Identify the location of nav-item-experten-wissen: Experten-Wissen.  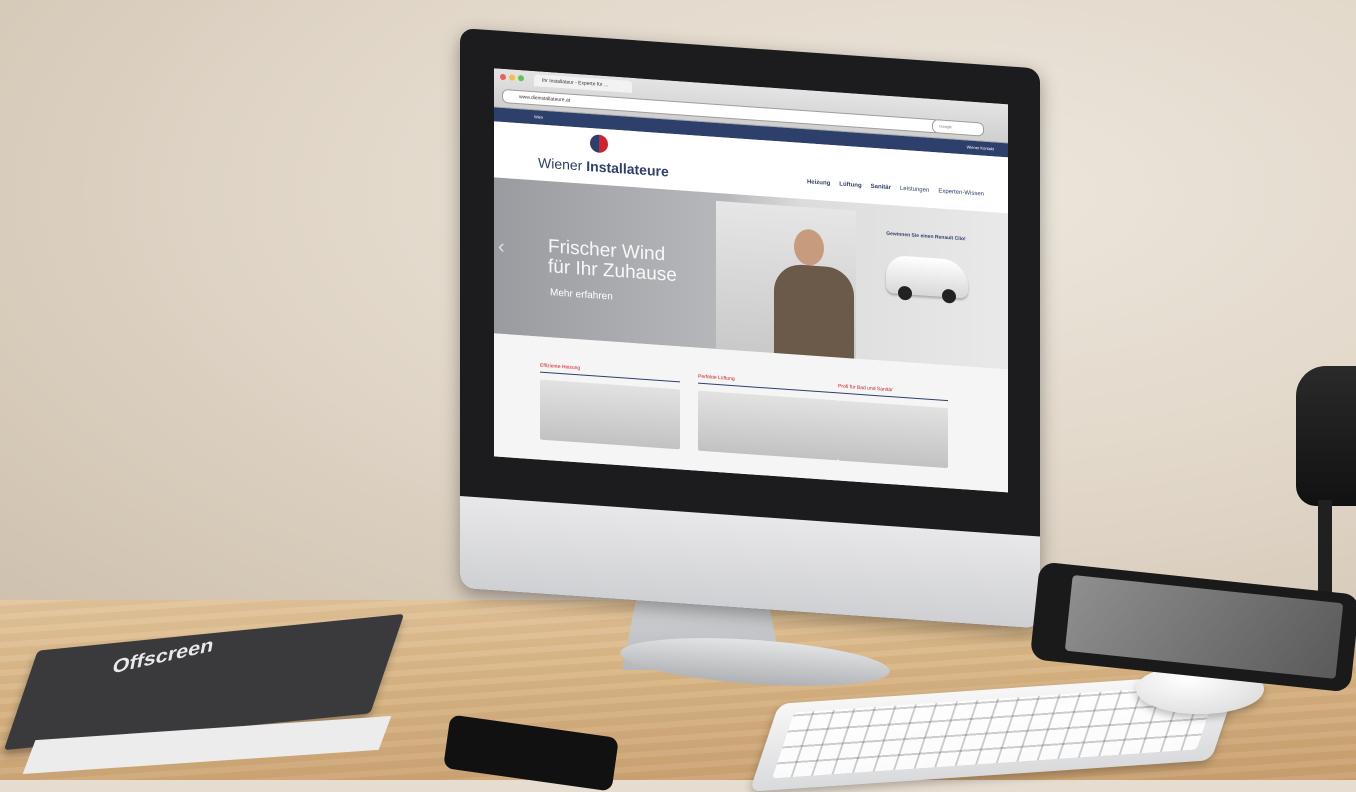
(961, 192).